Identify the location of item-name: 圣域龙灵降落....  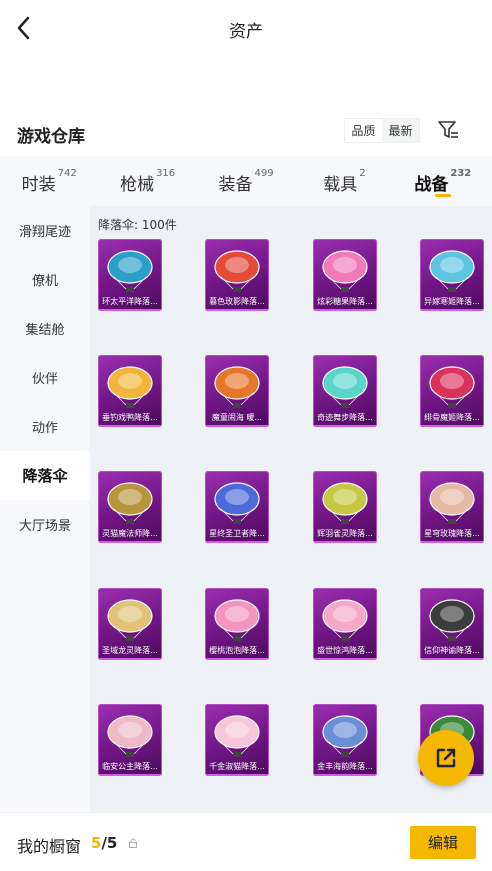
(130, 650).